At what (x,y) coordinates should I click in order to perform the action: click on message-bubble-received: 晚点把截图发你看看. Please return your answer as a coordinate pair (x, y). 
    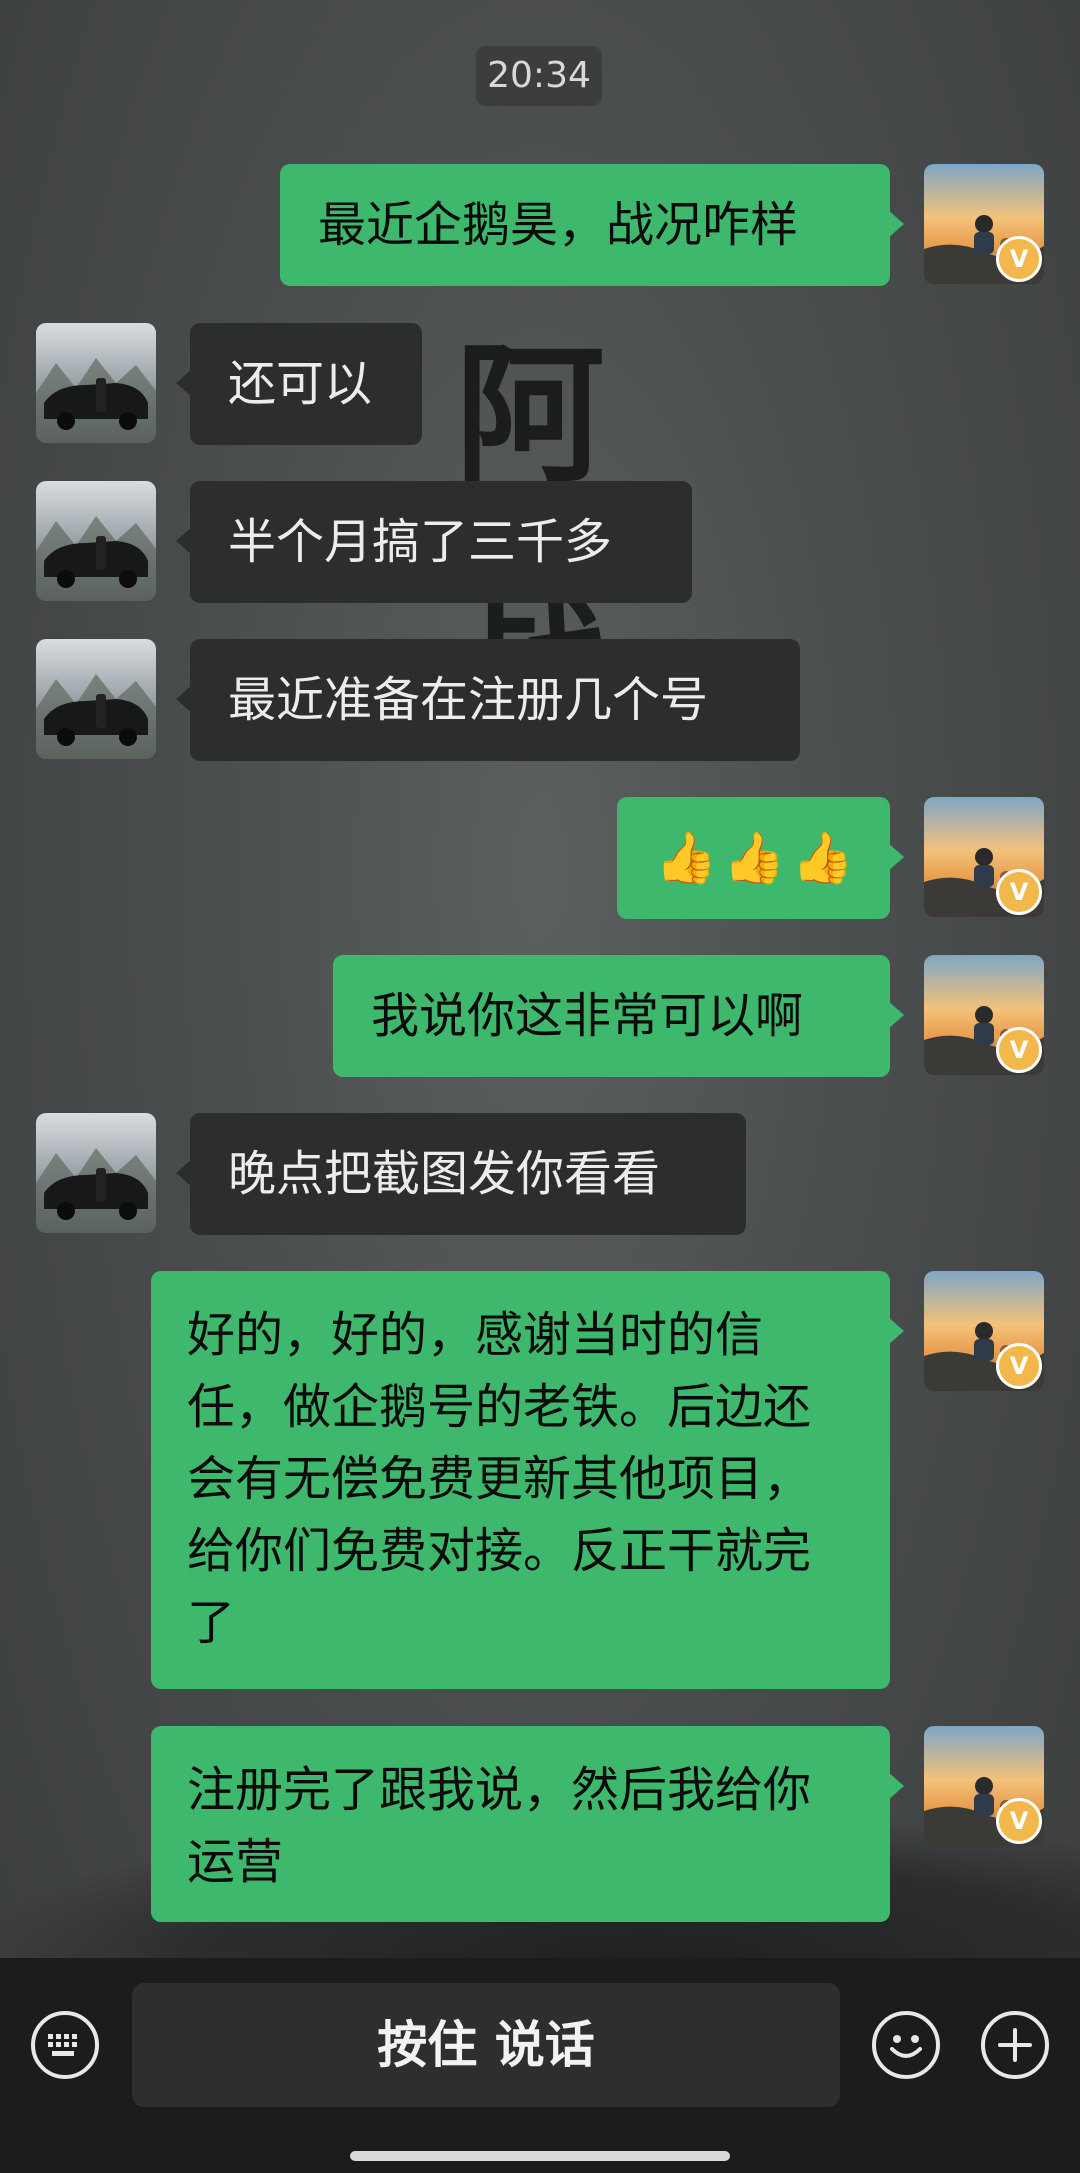
    Looking at the image, I should click on (461, 1174).